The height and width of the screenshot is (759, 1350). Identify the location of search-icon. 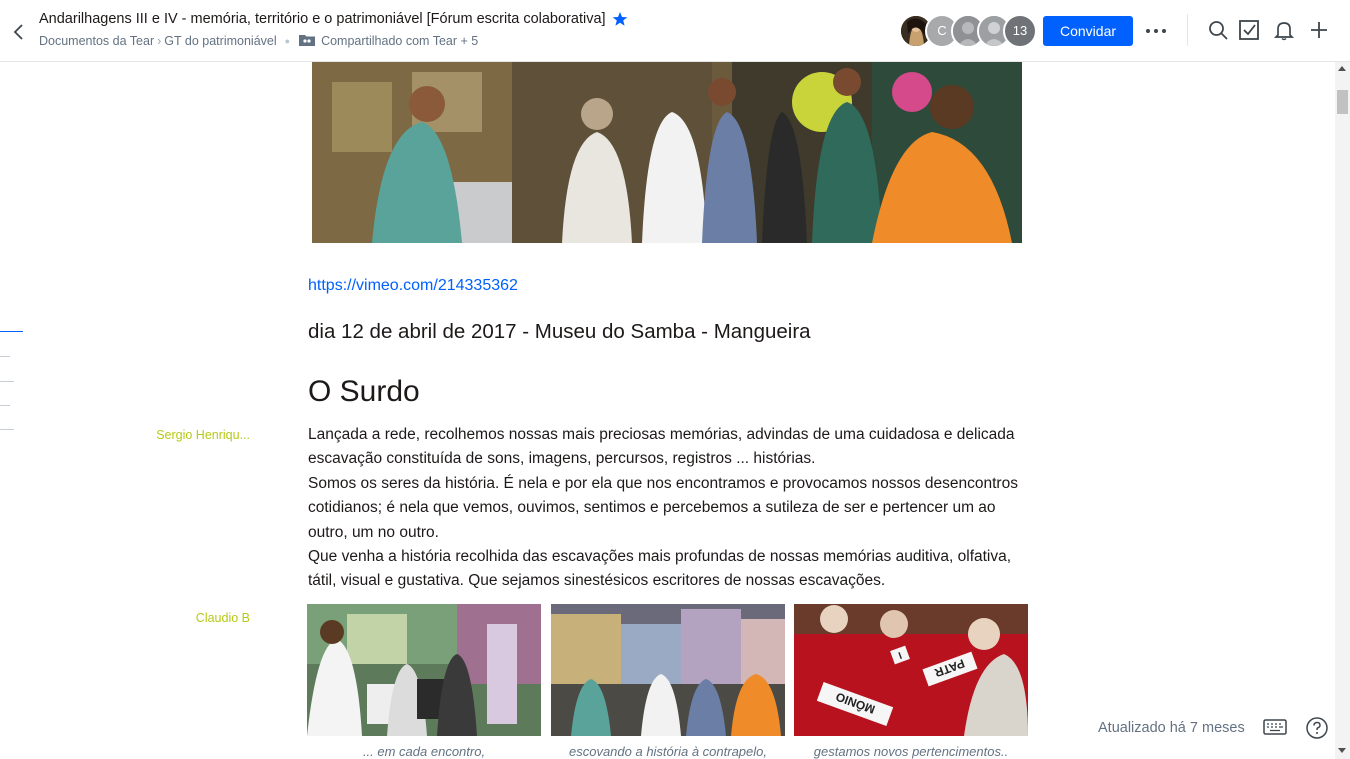
(1218, 30).